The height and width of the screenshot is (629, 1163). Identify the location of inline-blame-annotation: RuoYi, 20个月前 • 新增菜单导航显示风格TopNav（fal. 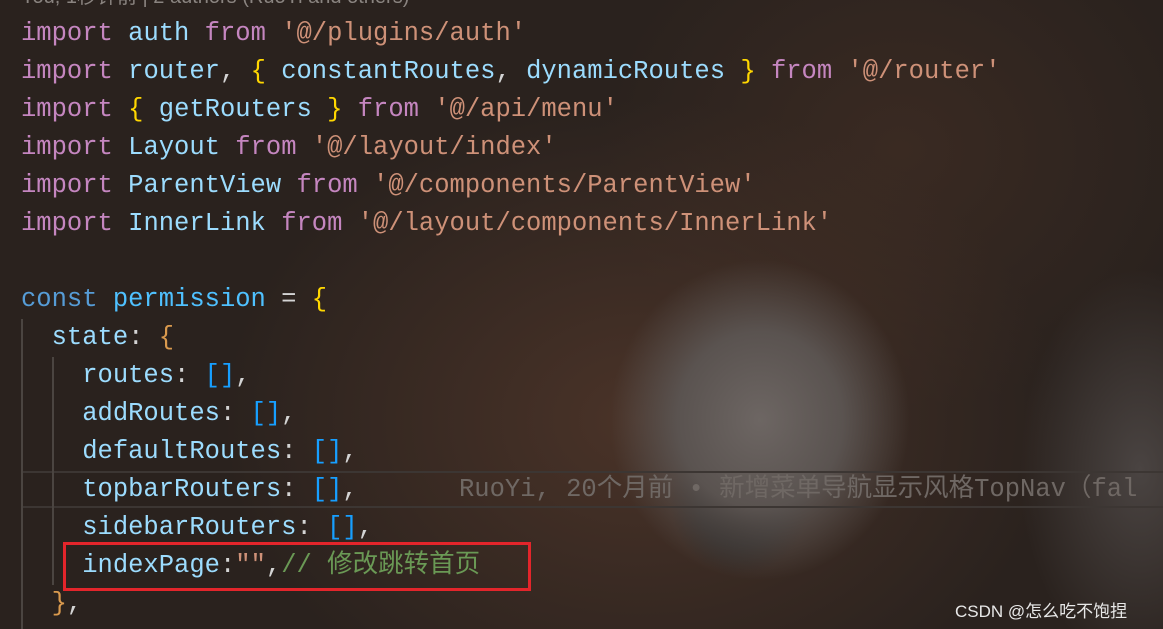
(798, 489).